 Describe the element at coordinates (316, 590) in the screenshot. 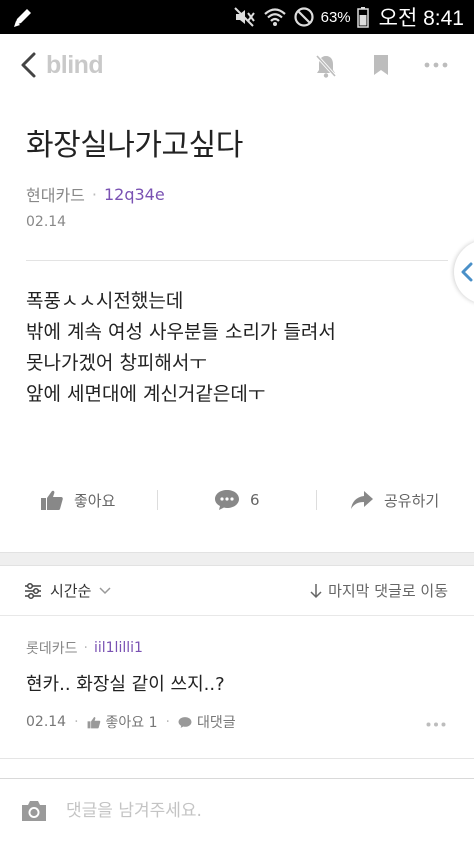

I see `arrow-down-icon` at that location.